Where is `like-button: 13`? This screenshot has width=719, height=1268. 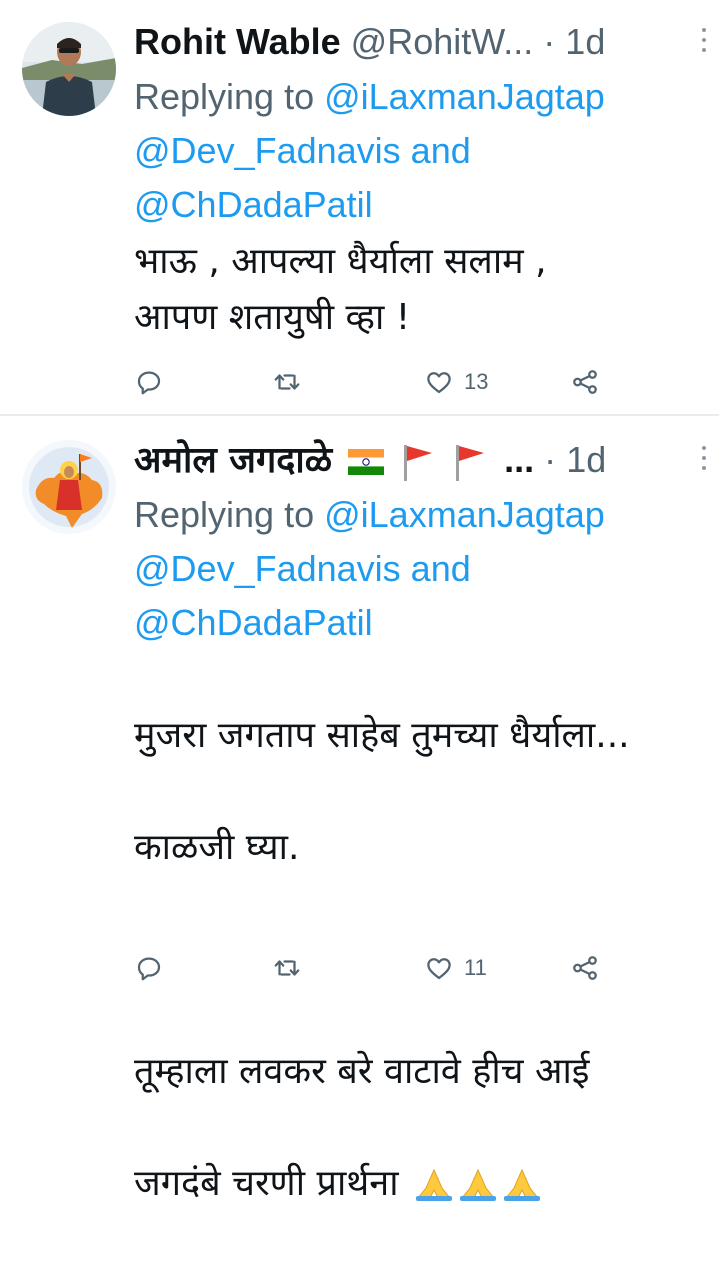
like-button: 13 is located at coordinates (456, 382).